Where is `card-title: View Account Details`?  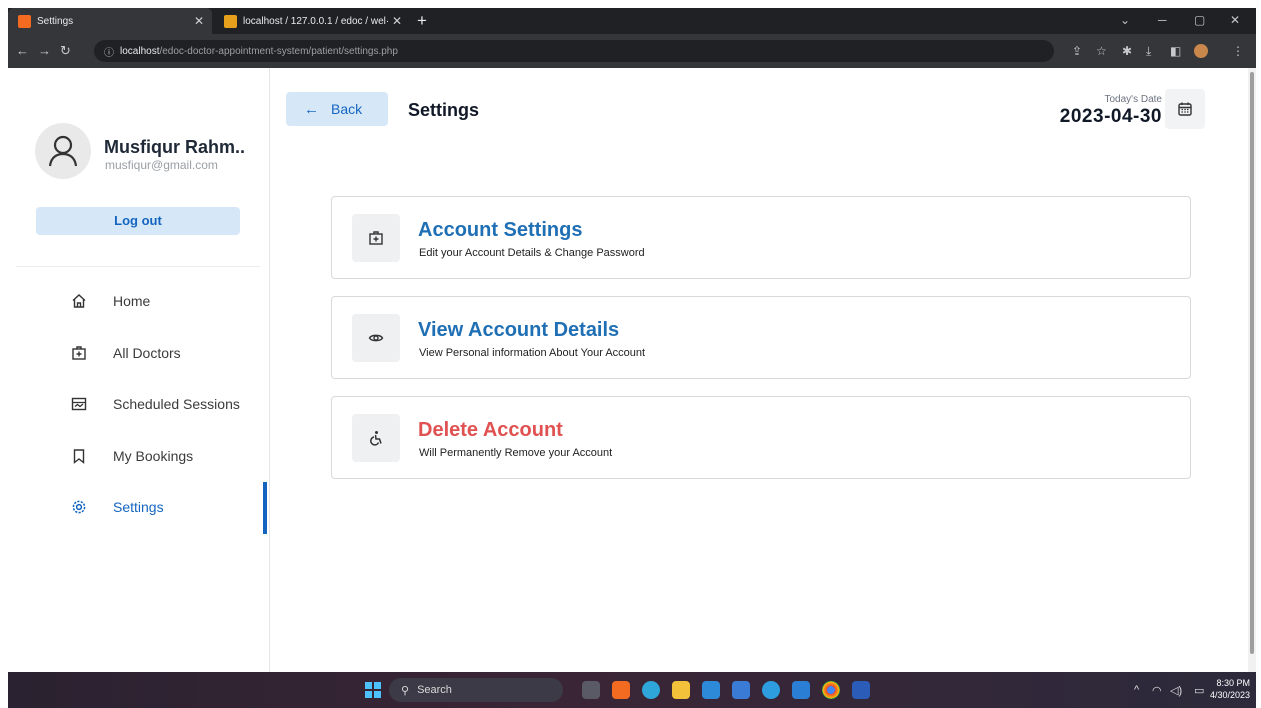 card-title: View Account Details is located at coordinates (519, 330).